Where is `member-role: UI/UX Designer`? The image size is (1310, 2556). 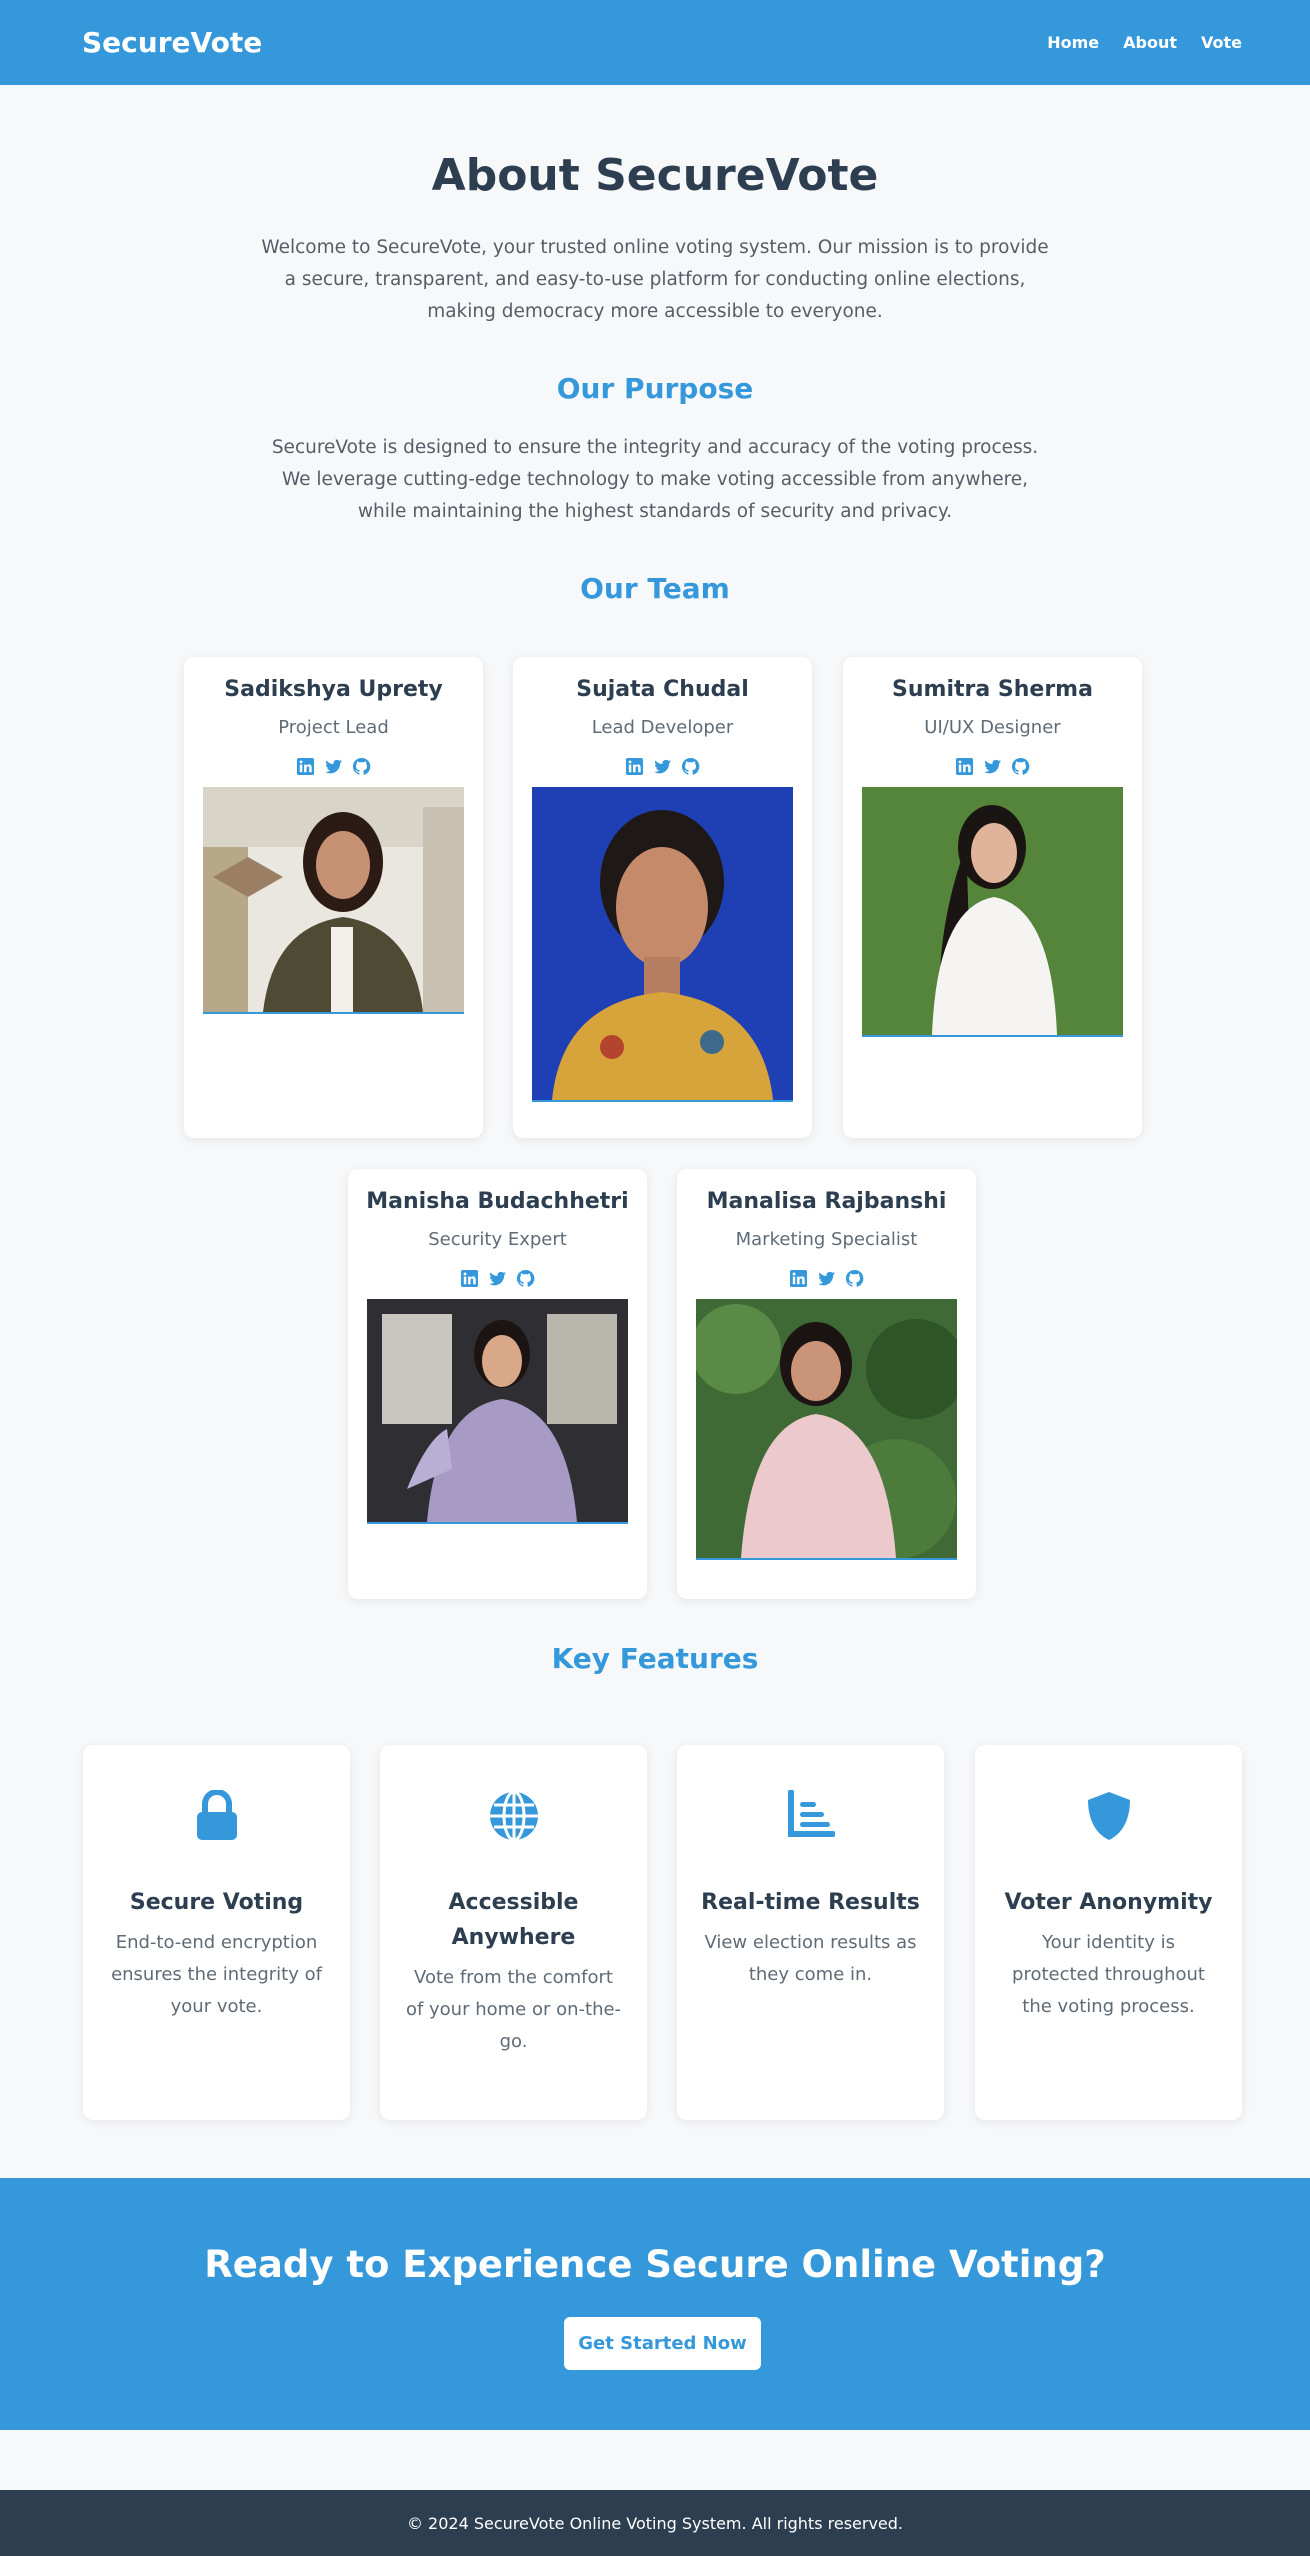
member-role: UI/UX Designer is located at coordinates (992, 727).